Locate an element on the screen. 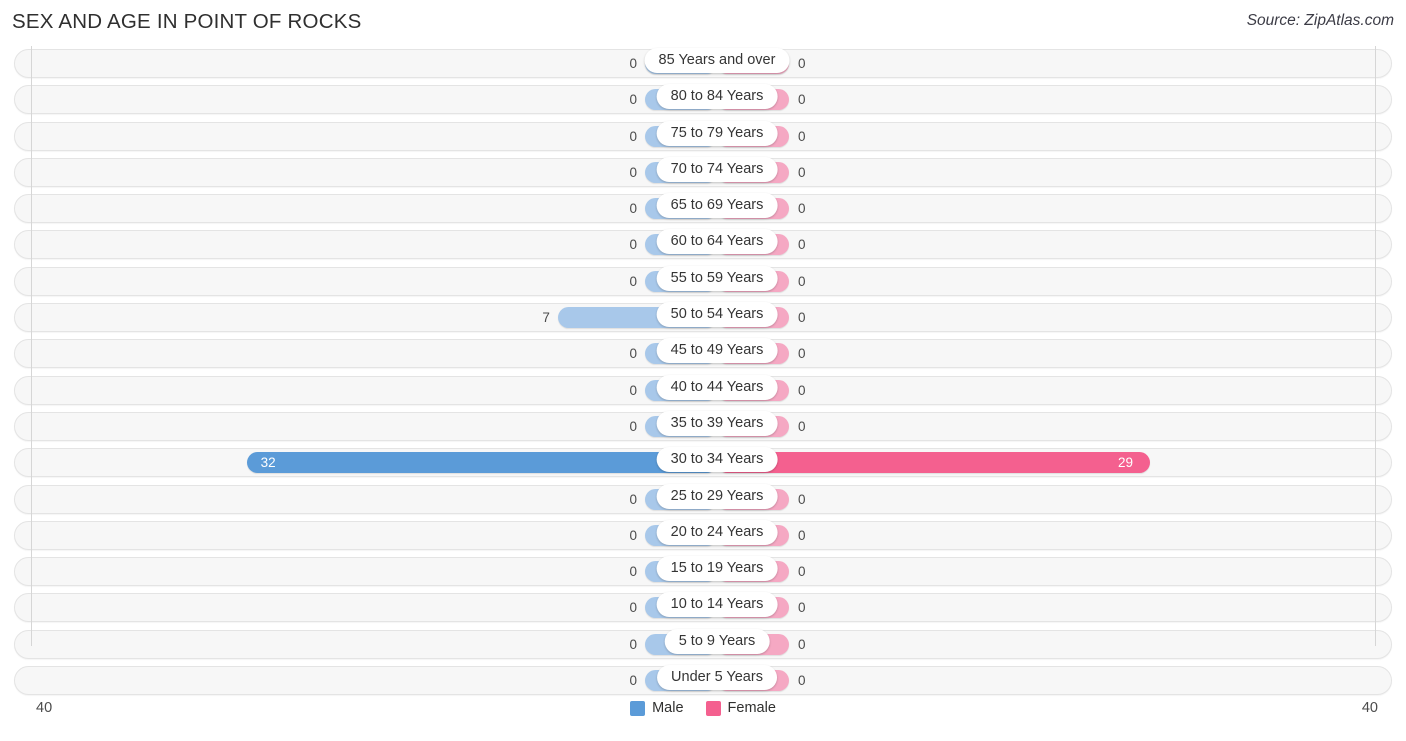 The width and height of the screenshot is (1406, 741). axis-line-right is located at coordinates (1375, 346).